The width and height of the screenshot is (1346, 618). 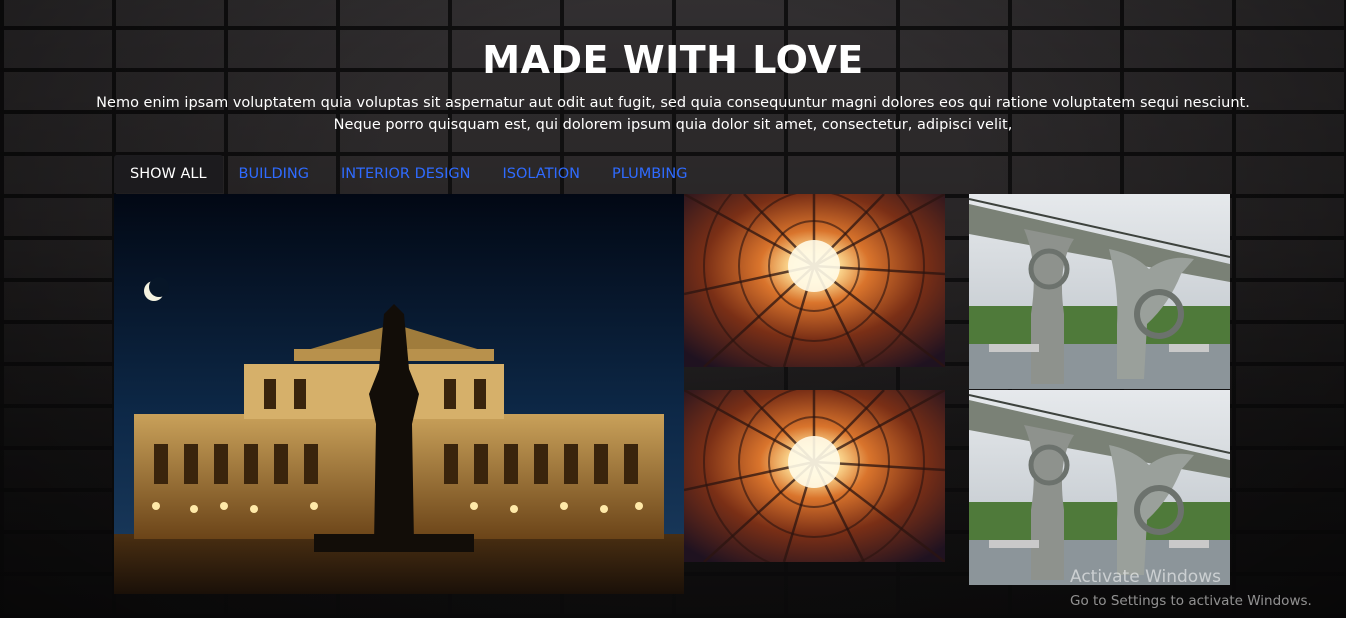 I want to click on gallery-image-courtyard-bottom, so click(x=814, y=476).